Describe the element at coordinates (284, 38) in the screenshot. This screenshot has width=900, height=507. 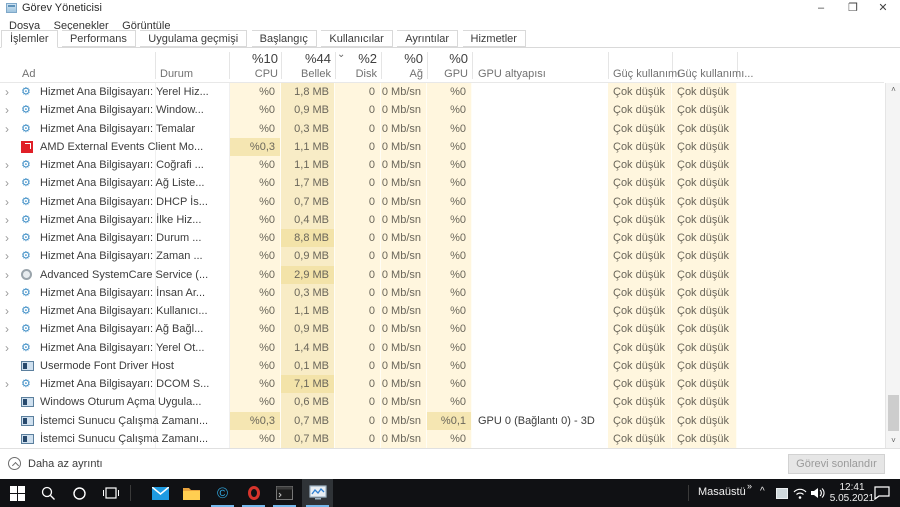
I see `tab-startup: Başlangıç` at that location.